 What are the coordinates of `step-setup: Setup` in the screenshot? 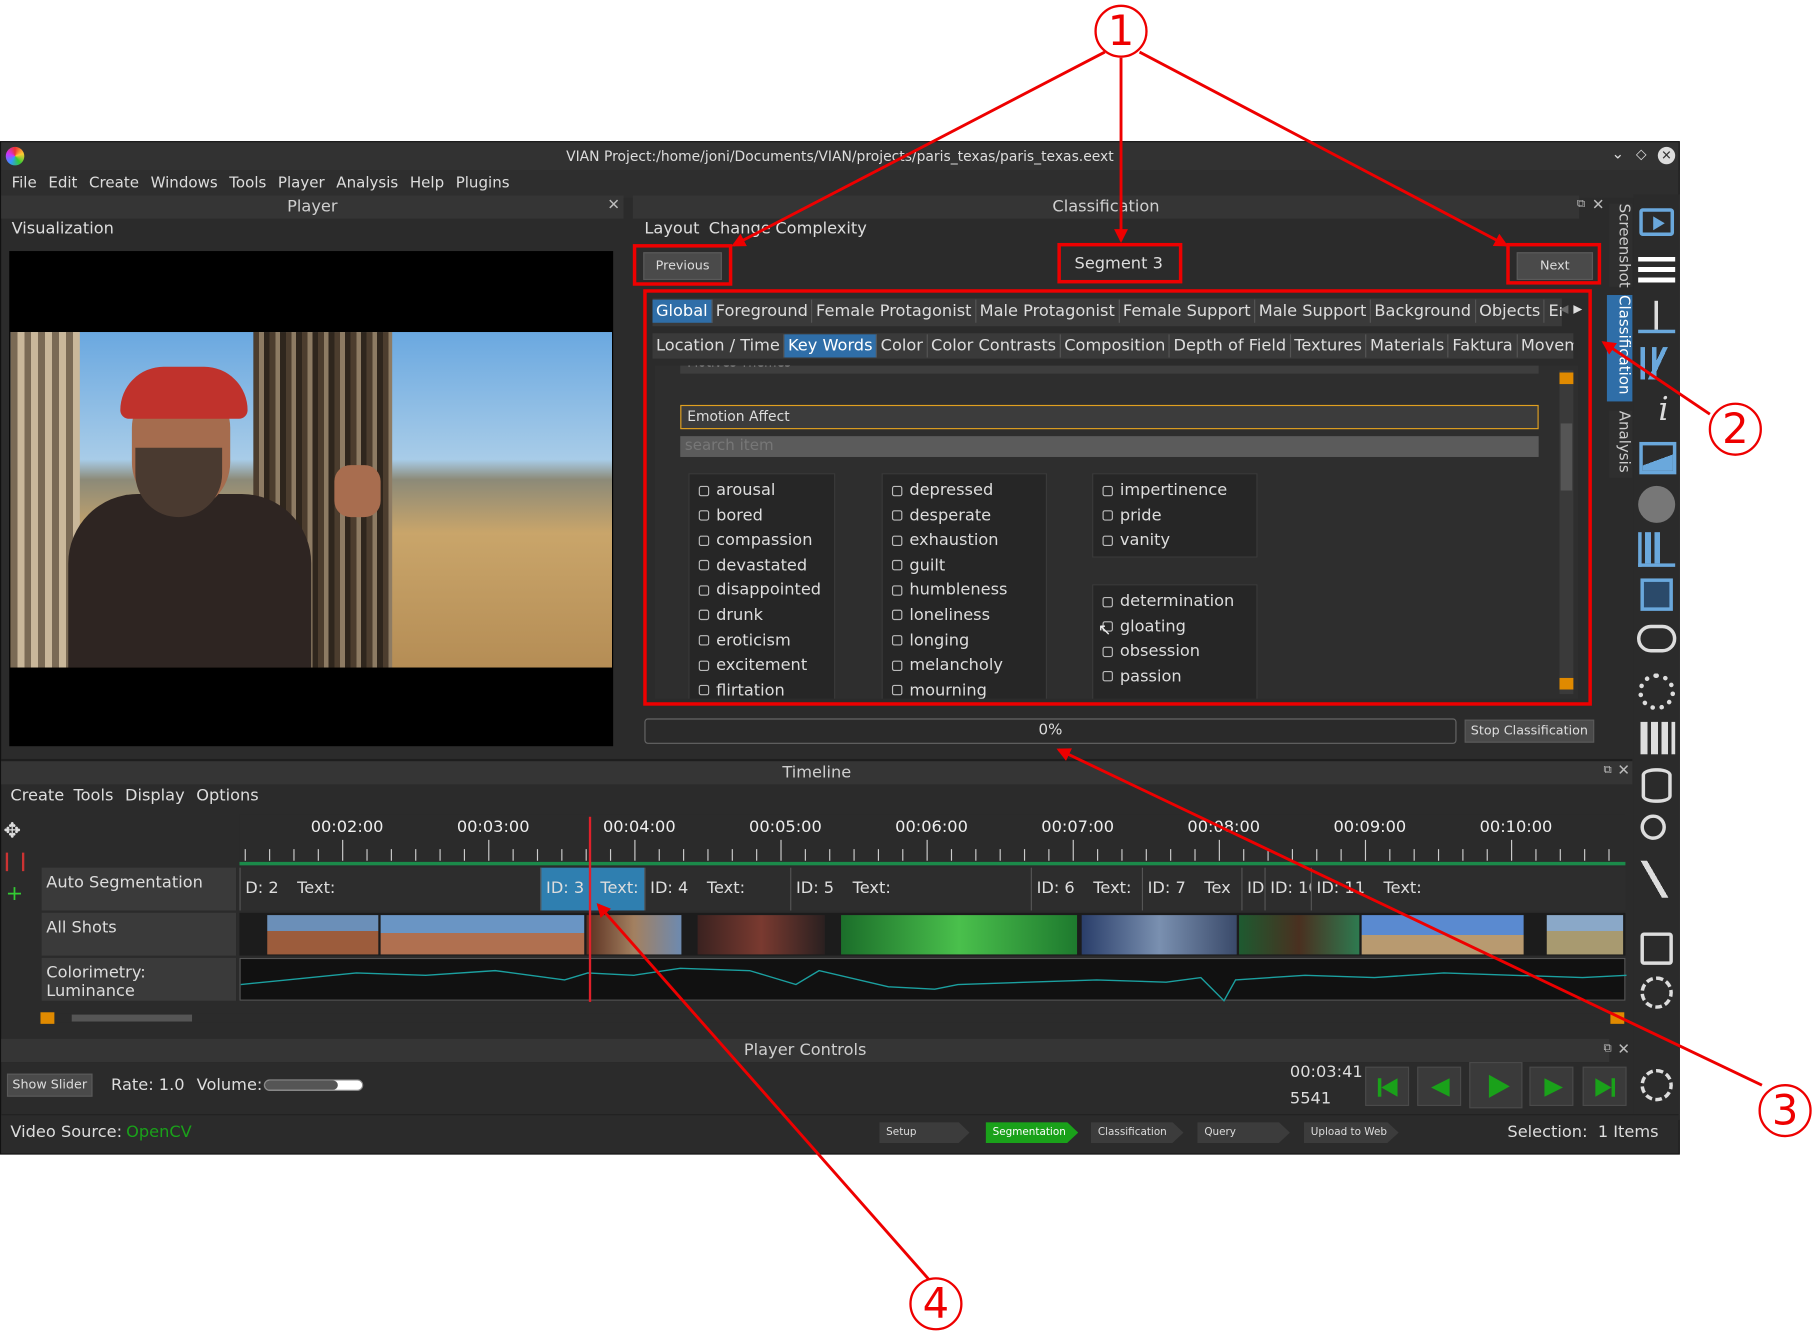 It's located at (924, 1133).